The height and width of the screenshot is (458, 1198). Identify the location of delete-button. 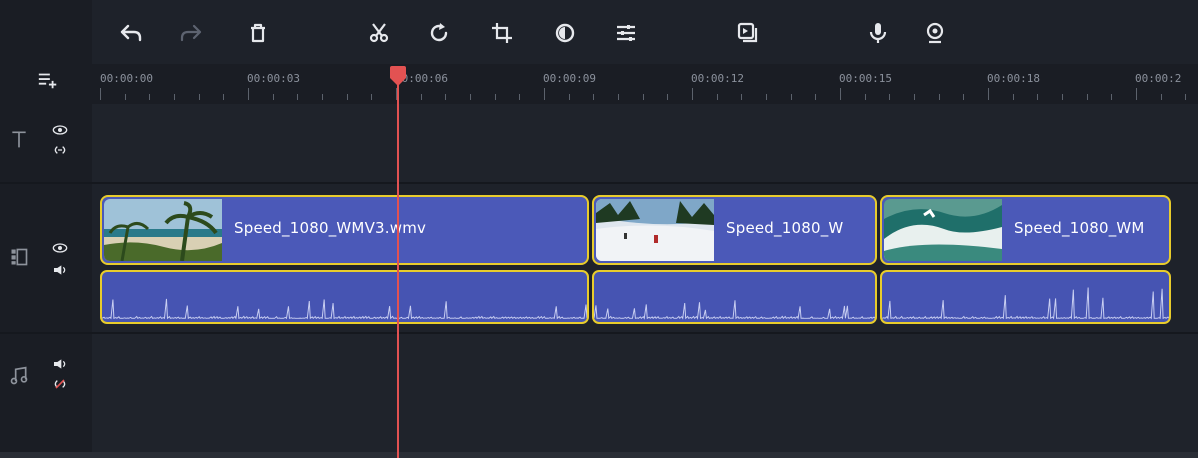
(258, 33).